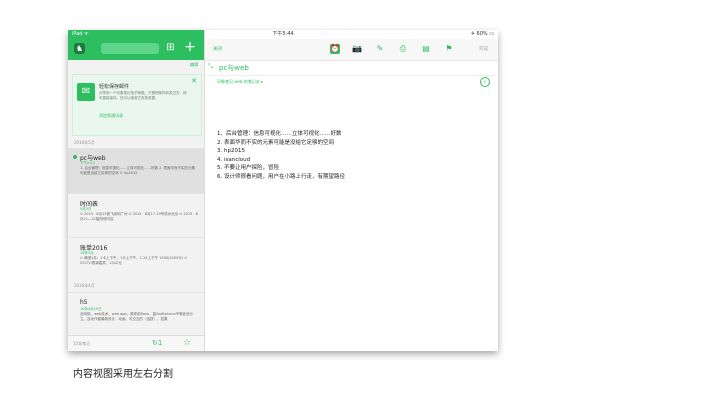 Image resolution: width=711 pixels, height=400 pixels. Describe the element at coordinates (426, 49) in the screenshot. I see `presentation-icon: ▤` at that location.